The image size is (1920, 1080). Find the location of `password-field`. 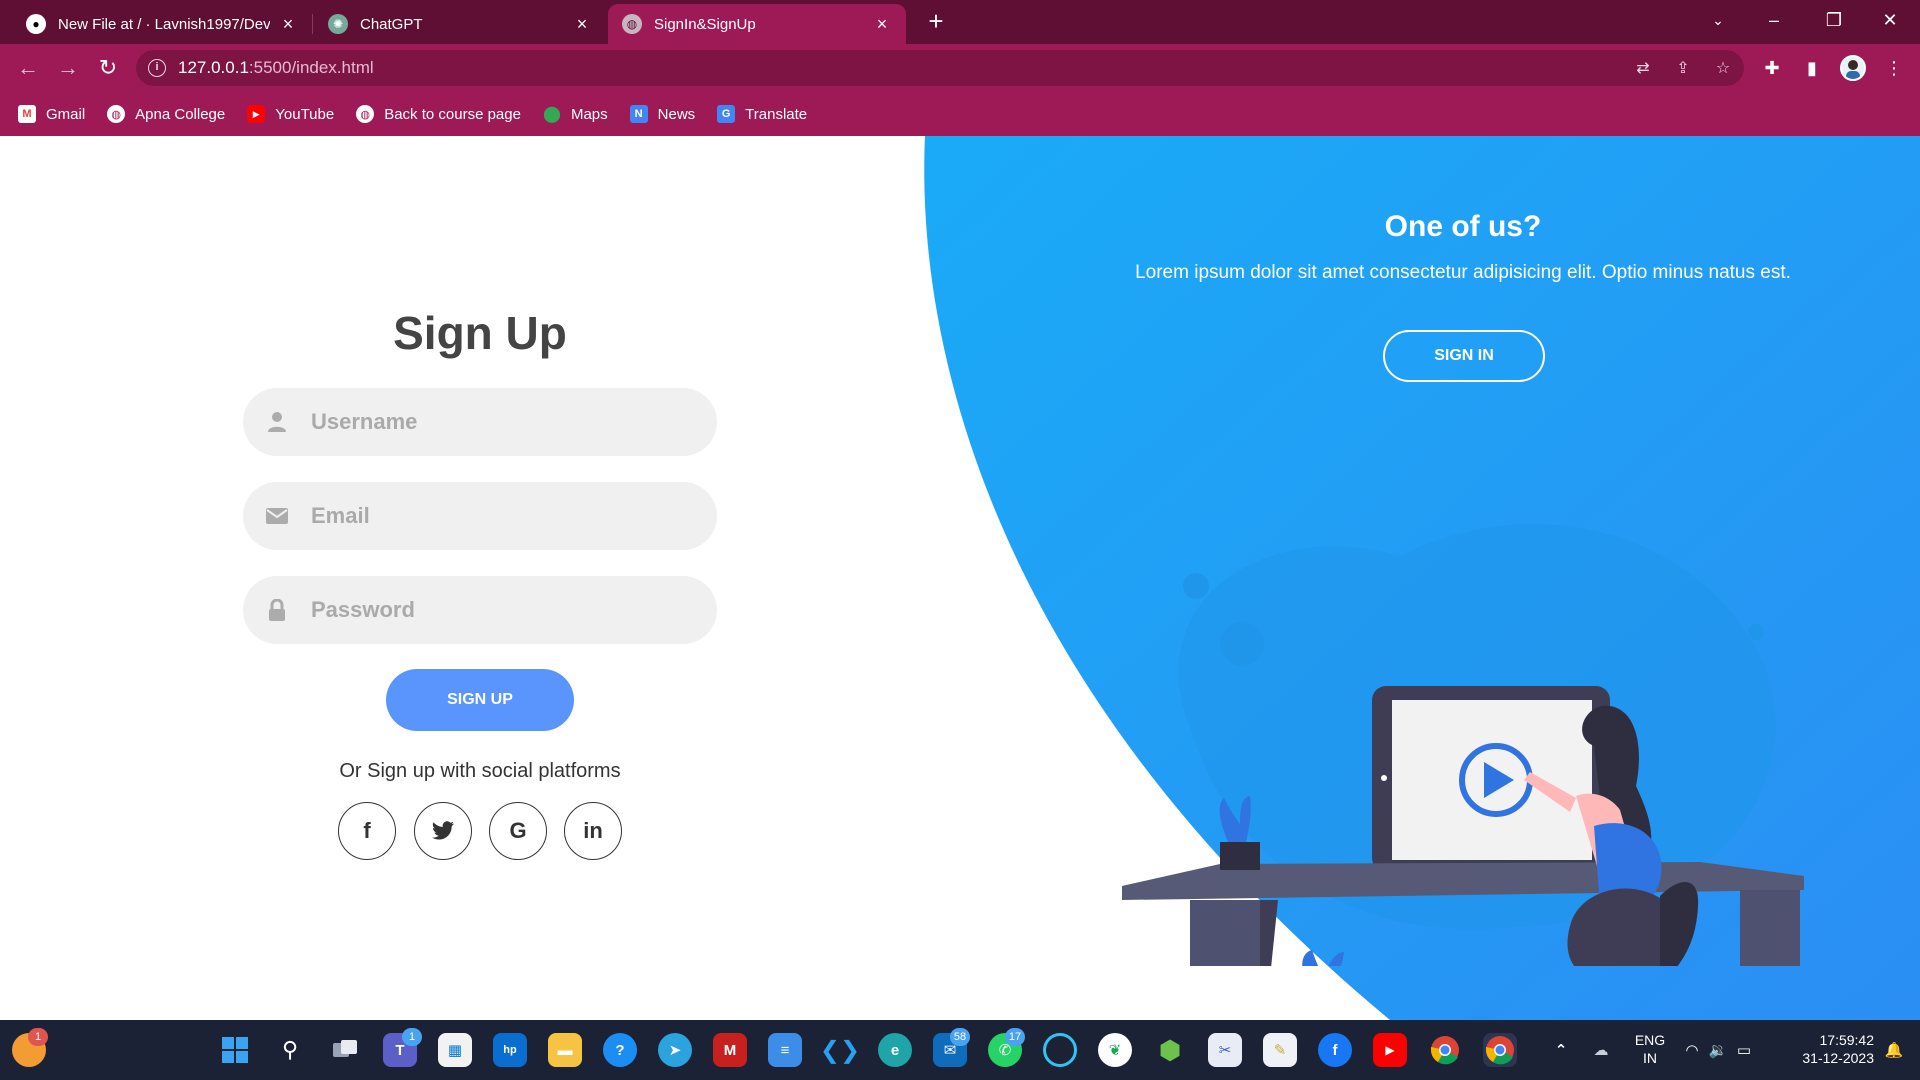

password-field is located at coordinates (480, 610).